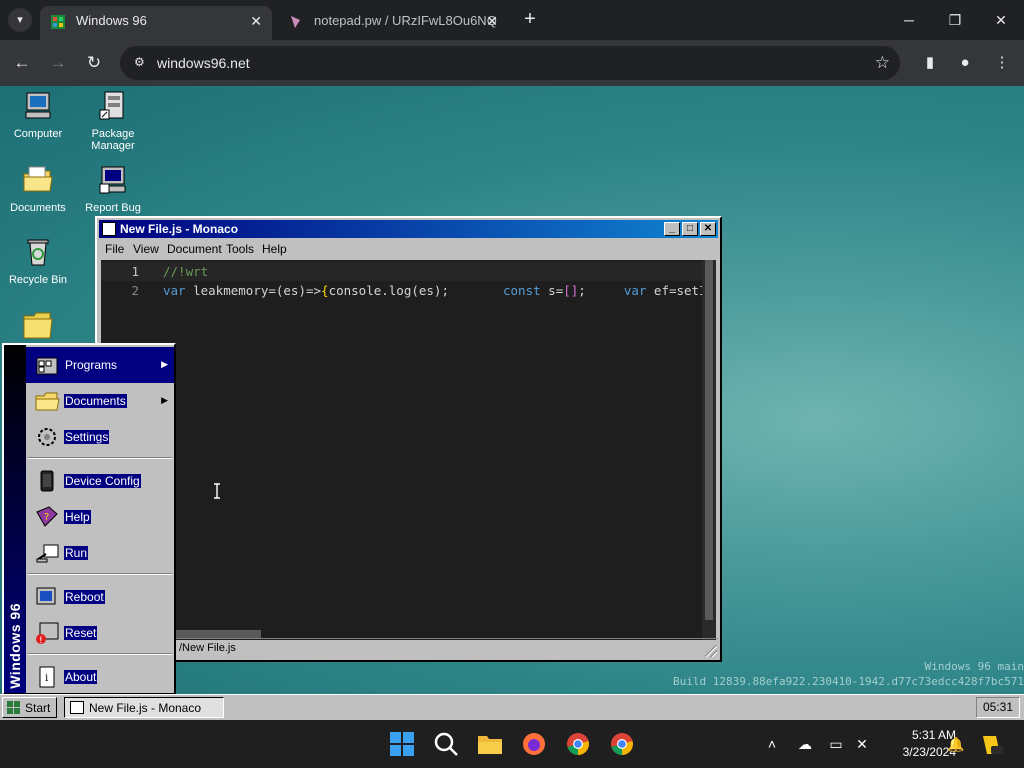  Describe the element at coordinates (87, 437) in the screenshot. I see `start-item-label: Settings` at that location.